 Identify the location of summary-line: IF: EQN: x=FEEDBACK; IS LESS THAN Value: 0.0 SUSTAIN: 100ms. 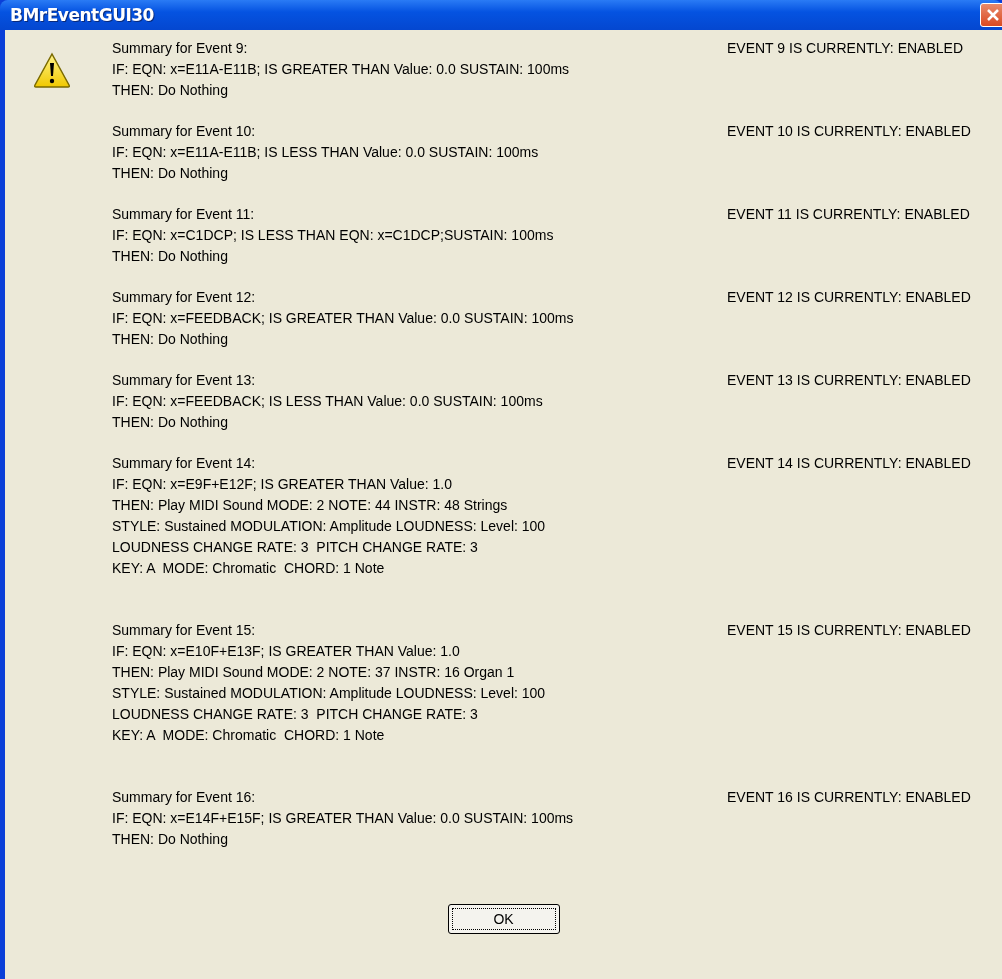
(328, 401).